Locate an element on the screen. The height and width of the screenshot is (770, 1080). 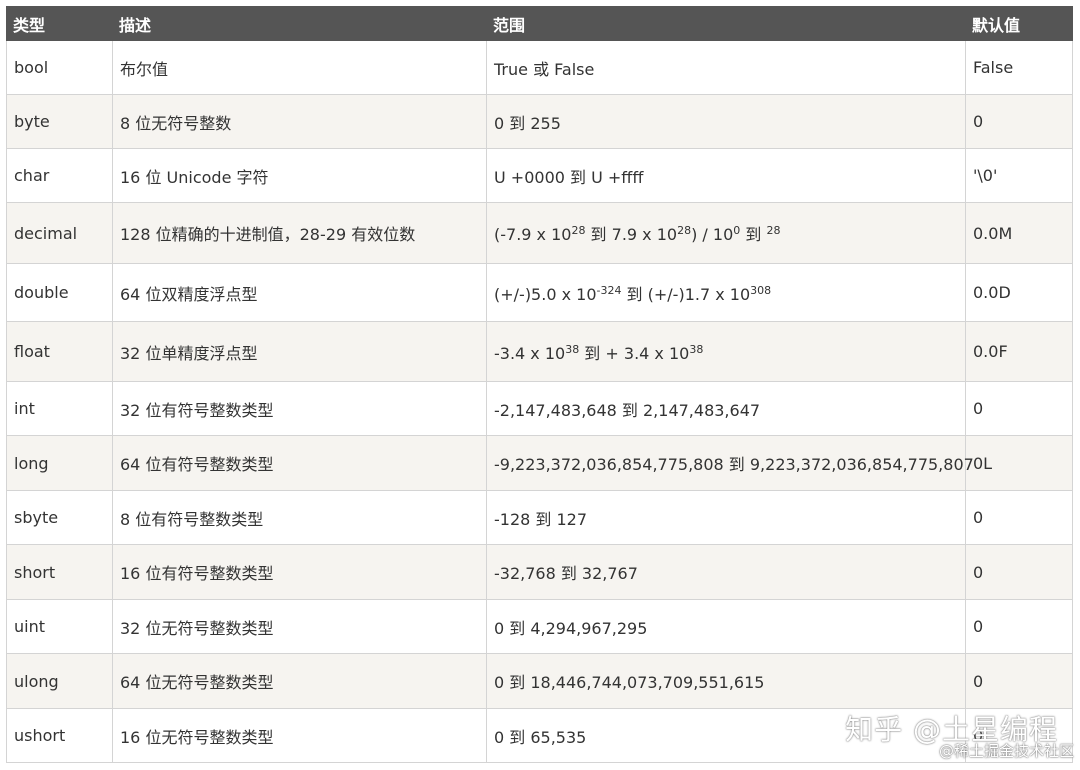
range-text: -128 到 127 is located at coordinates (541, 519).